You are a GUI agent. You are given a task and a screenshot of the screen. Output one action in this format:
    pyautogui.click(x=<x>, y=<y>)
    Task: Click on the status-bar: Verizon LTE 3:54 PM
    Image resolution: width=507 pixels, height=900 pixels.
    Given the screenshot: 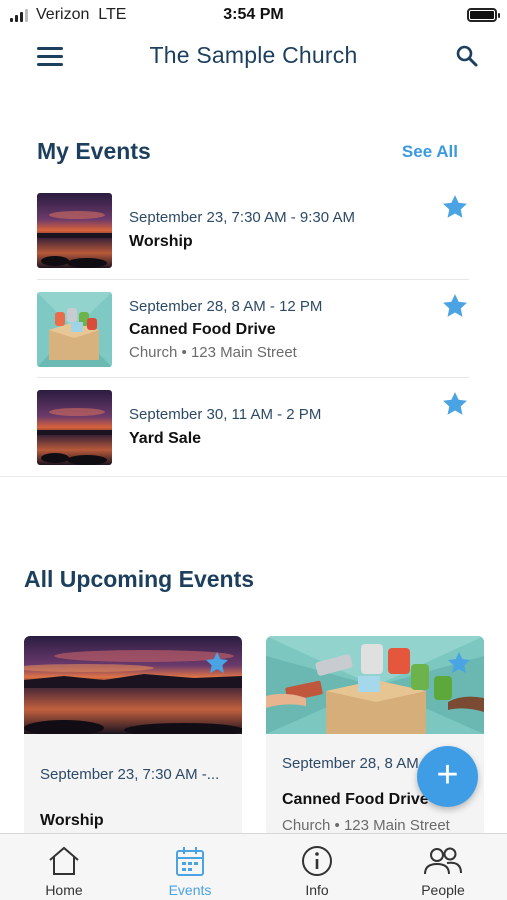 What is the action you would take?
    pyautogui.click(x=253, y=15)
    